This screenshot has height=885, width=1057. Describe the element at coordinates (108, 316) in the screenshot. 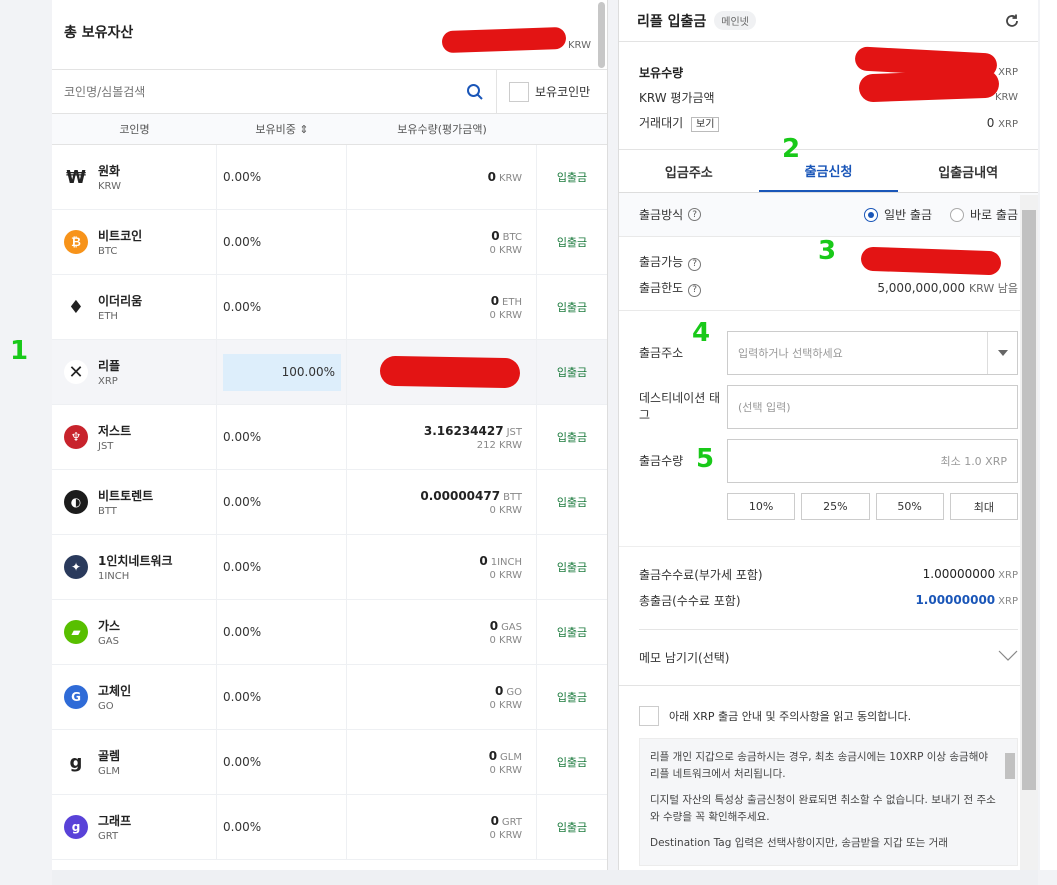

I see `coin-symbol: ETH` at that location.